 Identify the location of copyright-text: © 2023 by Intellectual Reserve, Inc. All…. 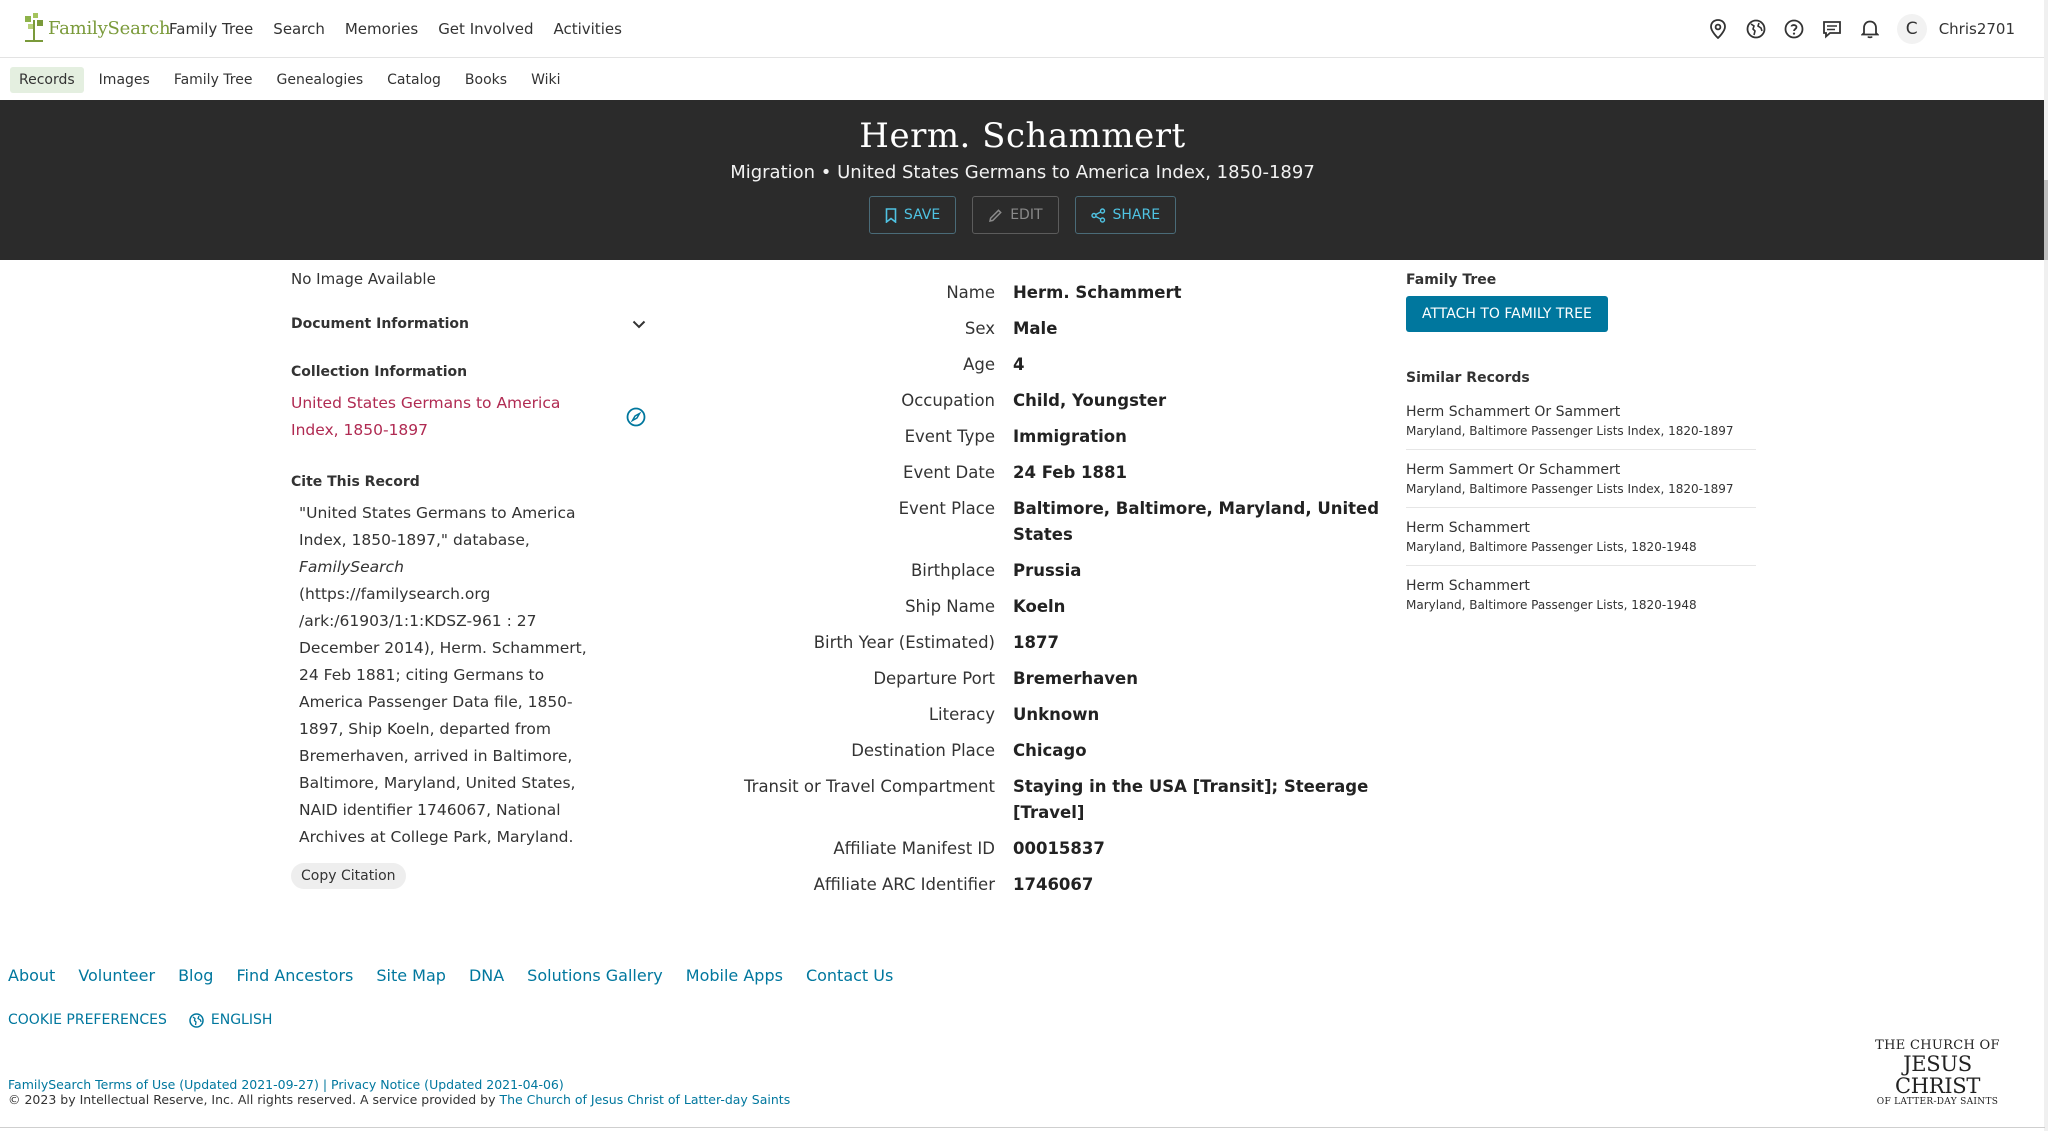
(399, 1099).